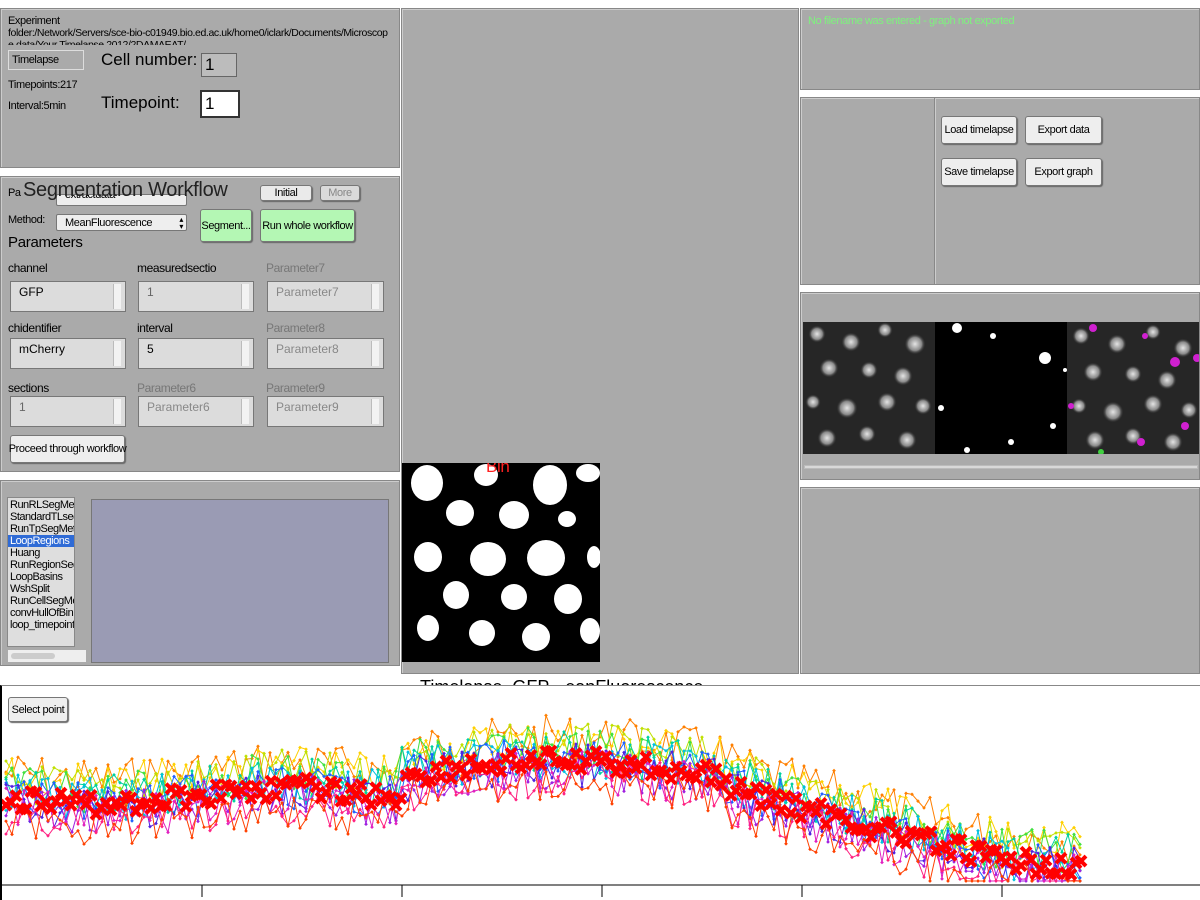  I want to click on param-measuredsection-input: 1, so click(196, 296).